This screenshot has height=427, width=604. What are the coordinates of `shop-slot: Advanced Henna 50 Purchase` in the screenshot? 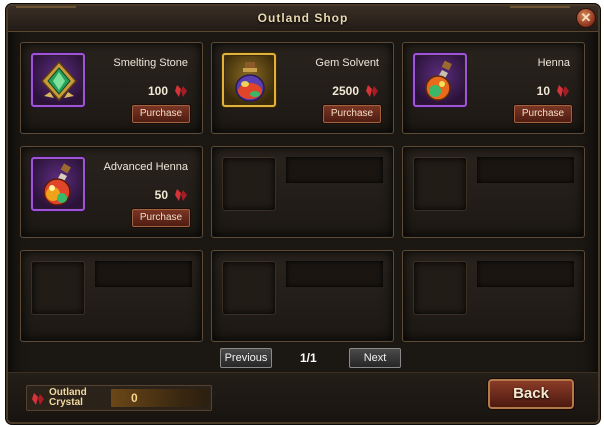 It's located at (111, 192).